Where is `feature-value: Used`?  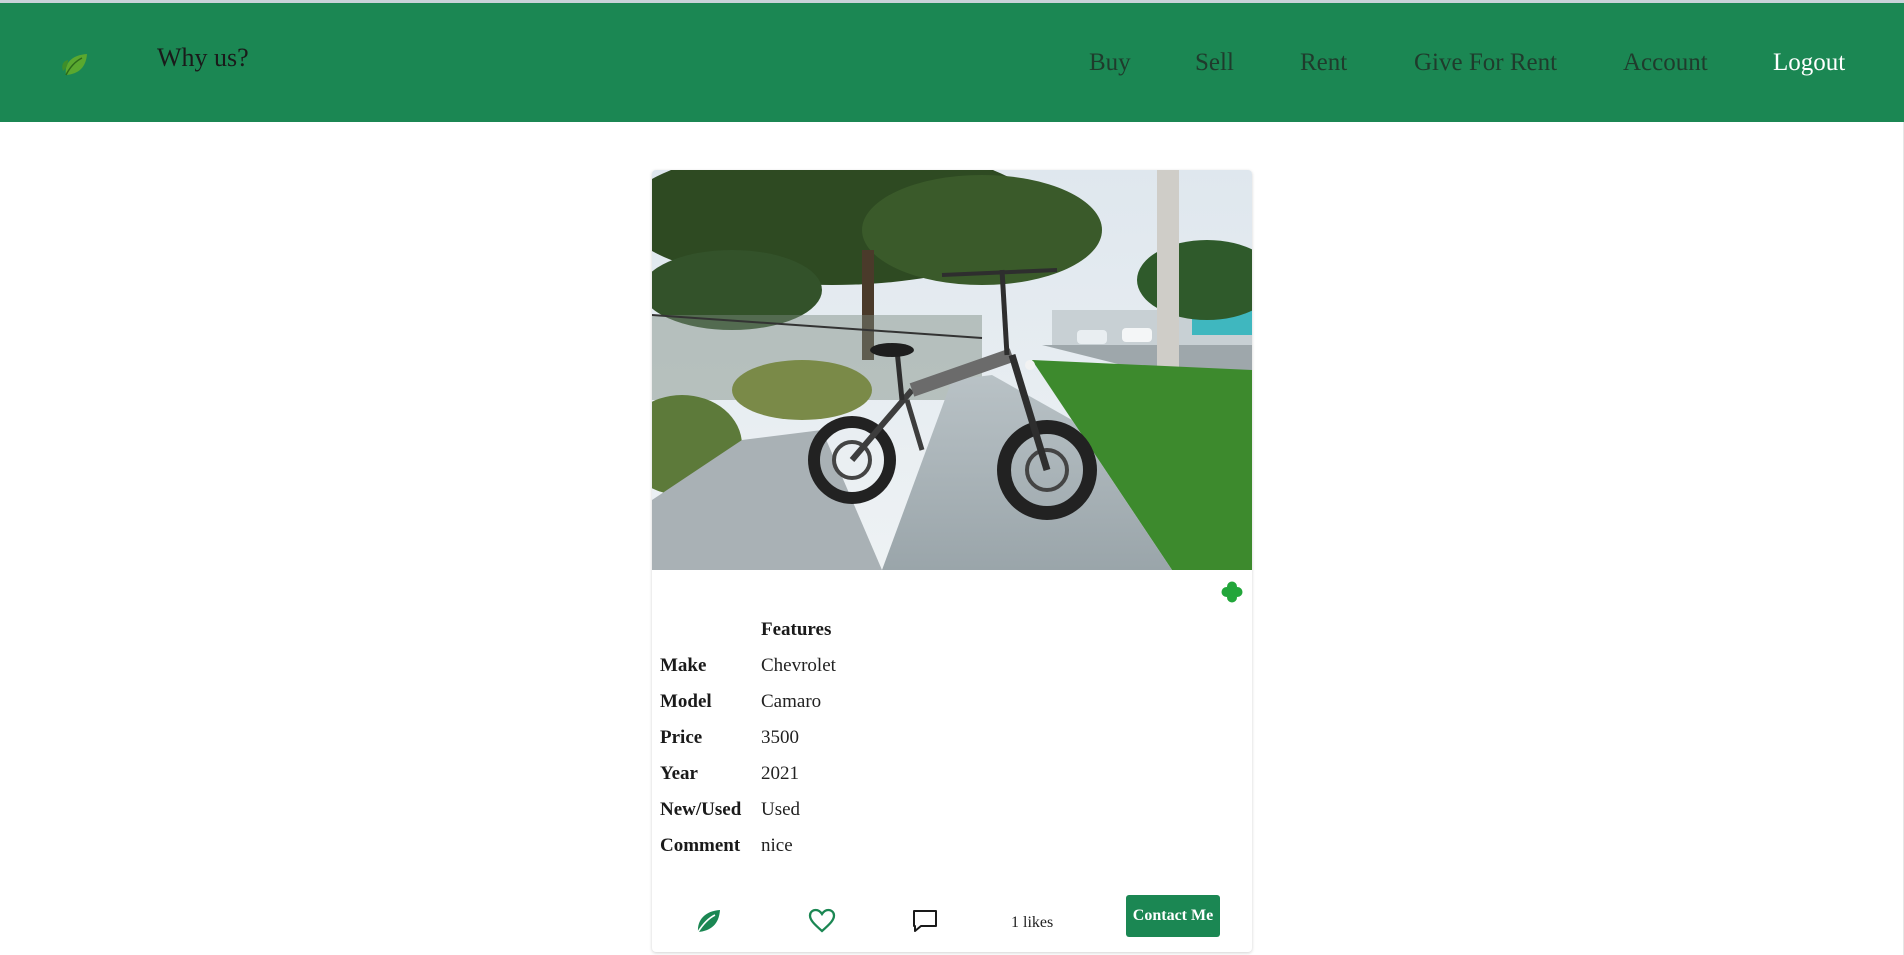 feature-value: Used is located at coordinates (781, 809).